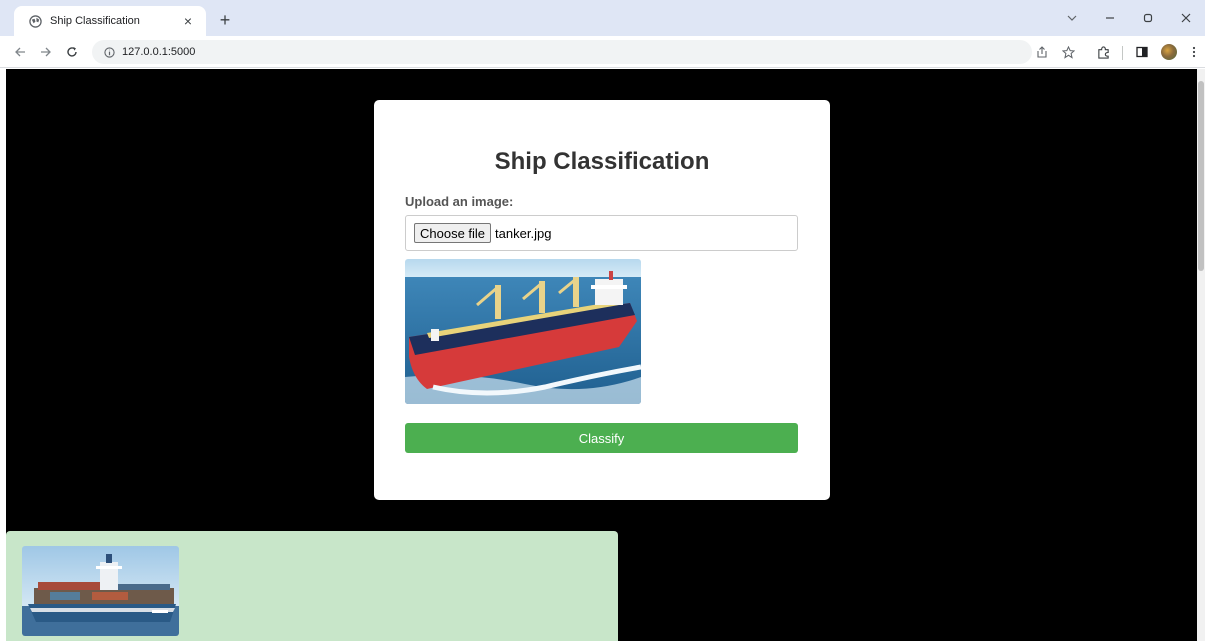 The image size is (1205, 641). I want to click on globe-icon, so click(35, 21).